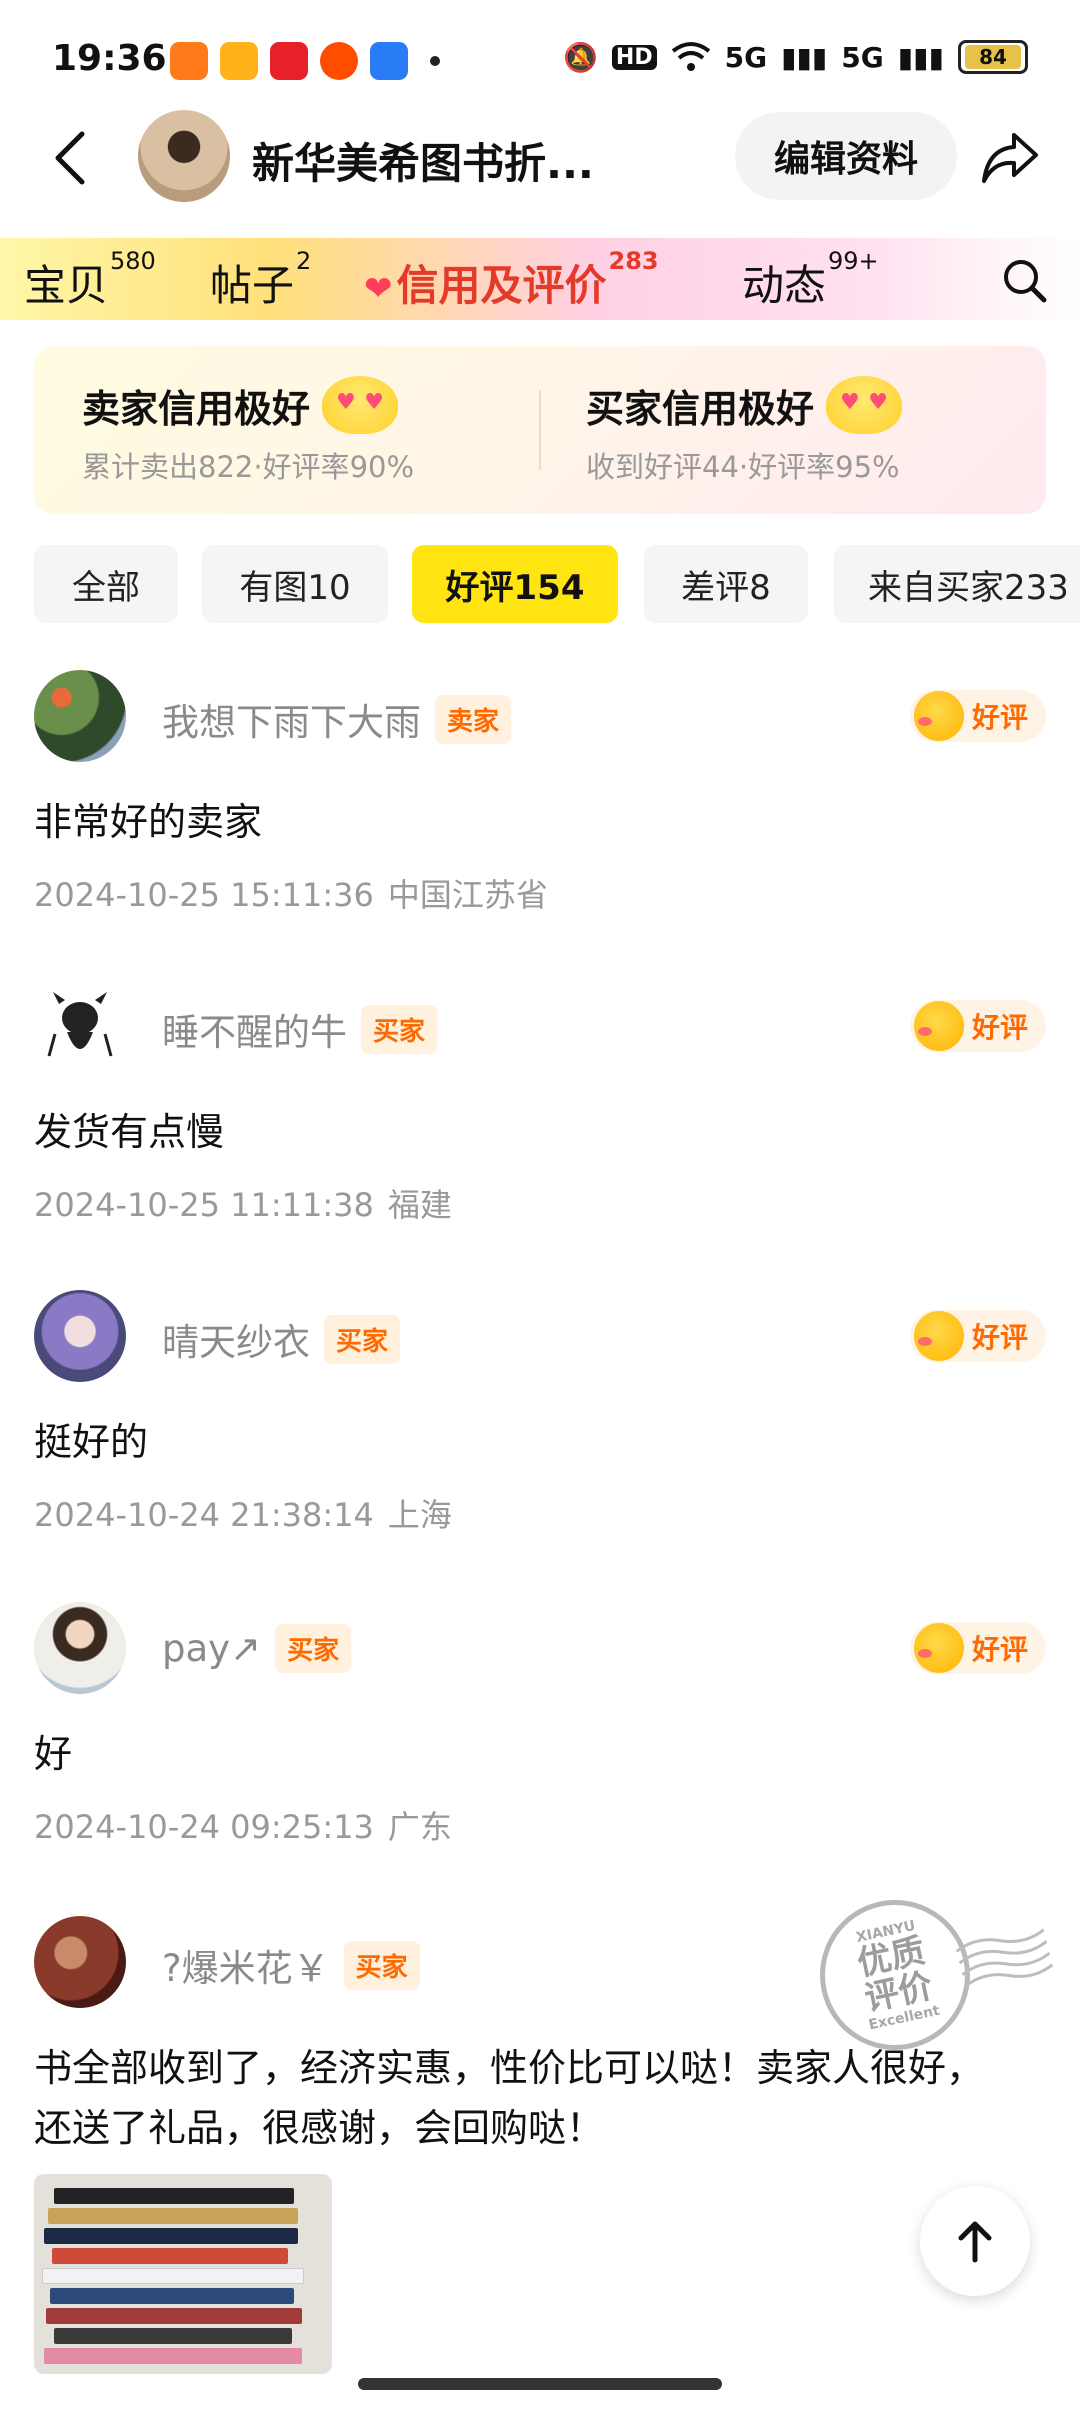 This screenshot has height=2414, width=1080. What do you see at coordinates (248, 467) in the screenshot?
I see `seller-credit-stats: 累计卖出822·好评率90%` at bounding box center [248, 467].